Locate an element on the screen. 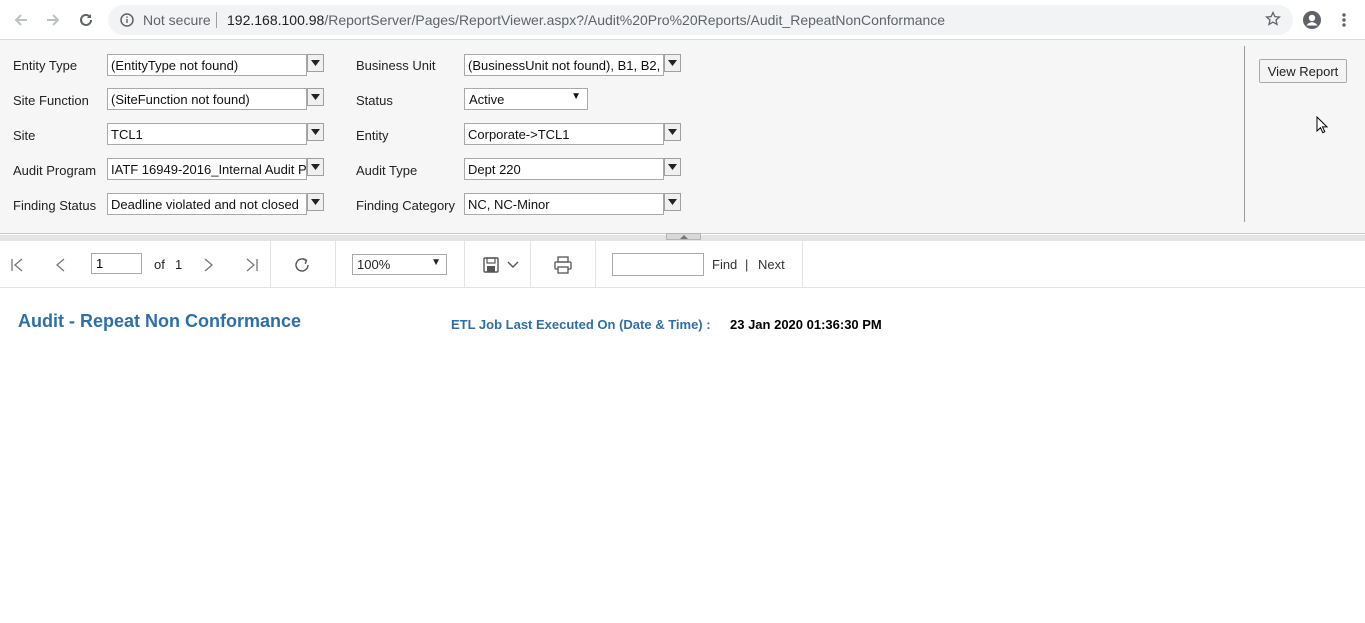 This screenshot has width=1365, height=623. finding-status-dropdown-icon is located at coordinates (315, 202).